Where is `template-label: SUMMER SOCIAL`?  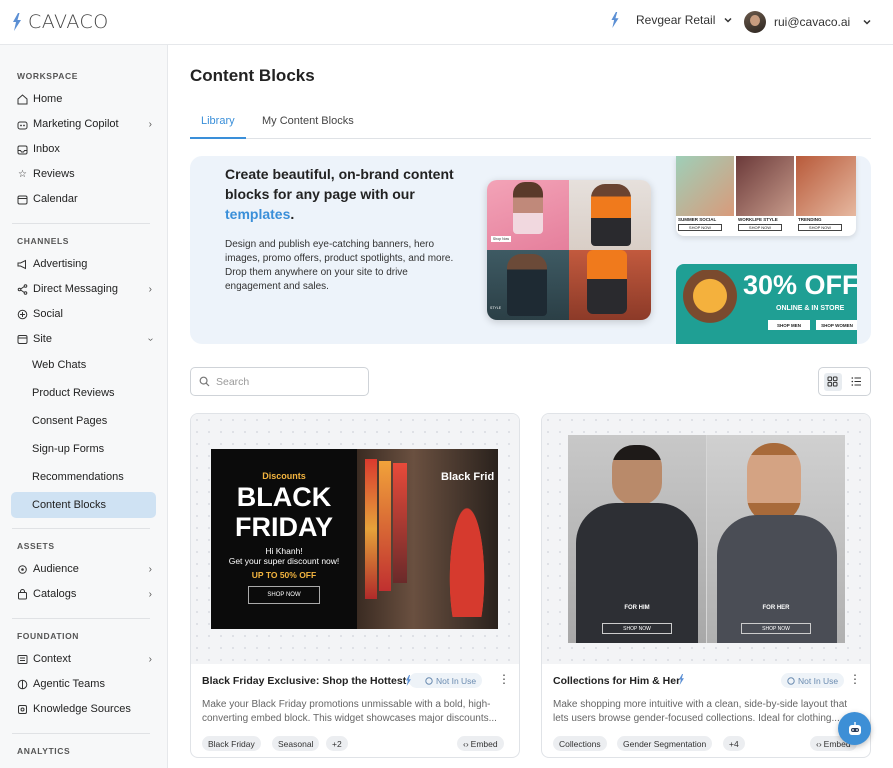 template-label: SUMMER SOCIAL is located at coordinates (697, 219).